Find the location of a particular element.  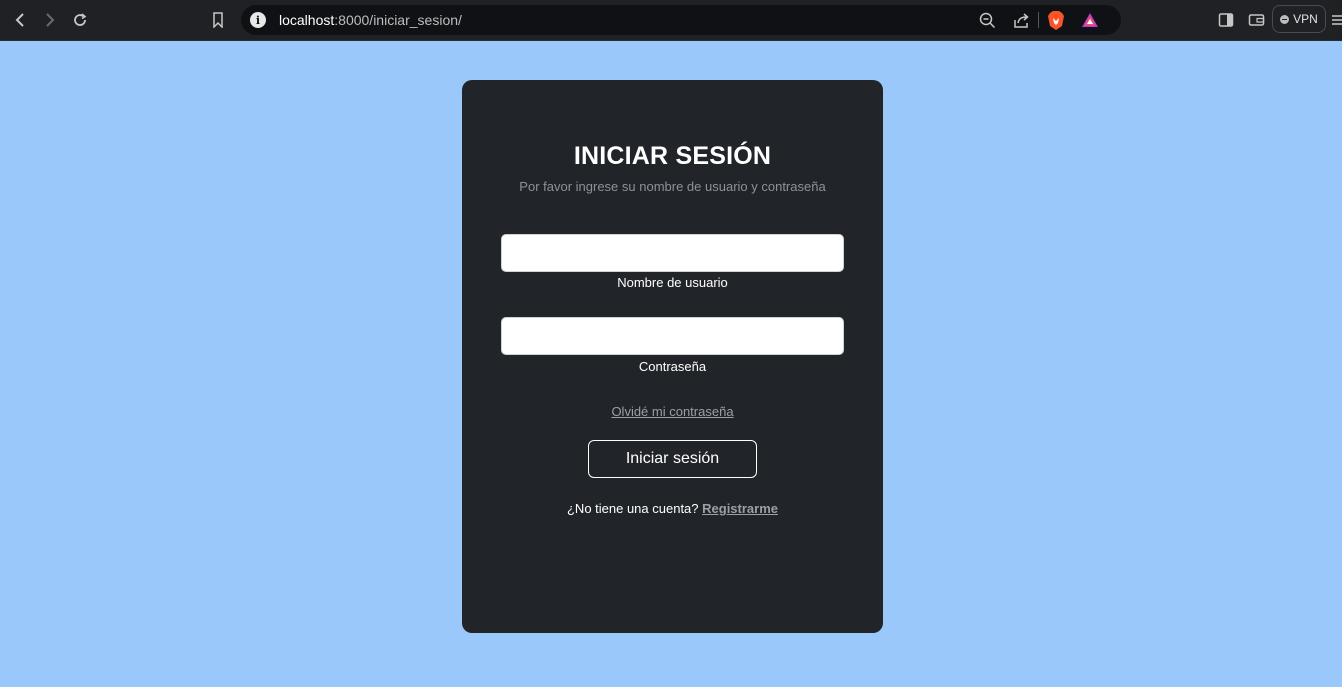

register-link: Registrarme is located at coordinates (740, 508).